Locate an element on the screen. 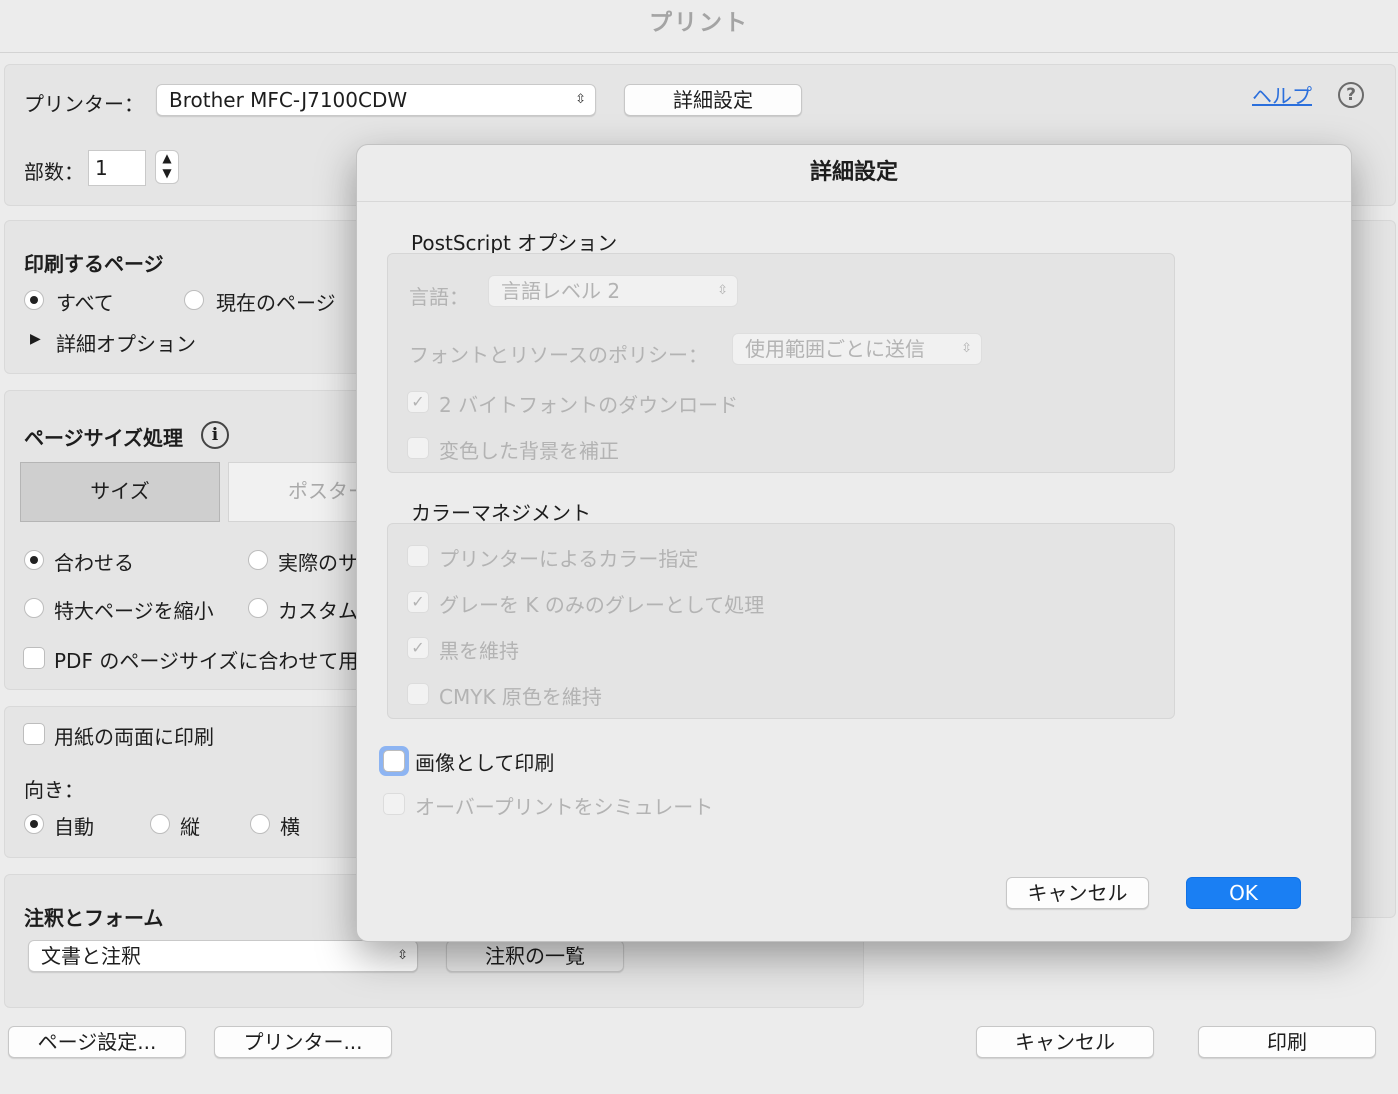 The width and height of the screenshot is (1398, 1094). print-button: 印刷 is located at coordinates (1287, 1042).